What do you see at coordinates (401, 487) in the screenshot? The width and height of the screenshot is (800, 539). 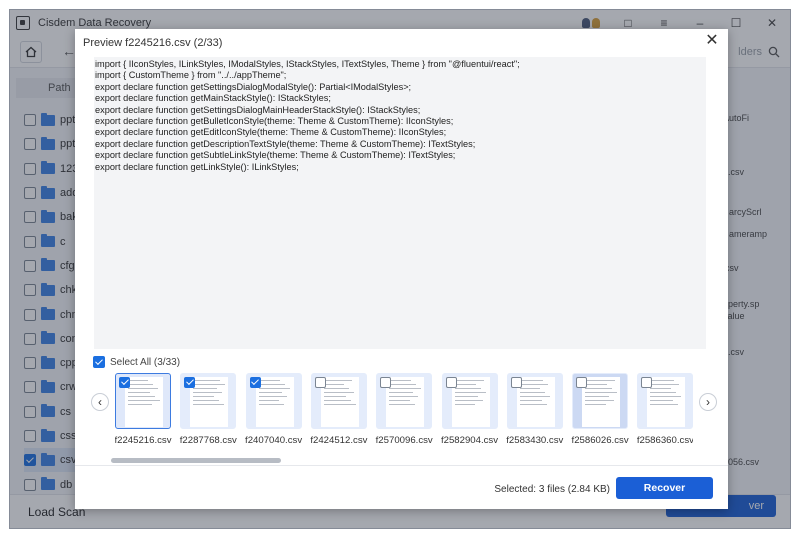 I see `dialog-footer: Selected: 3 files (2.84 KB) Recover` at bounding box center [401, 487].